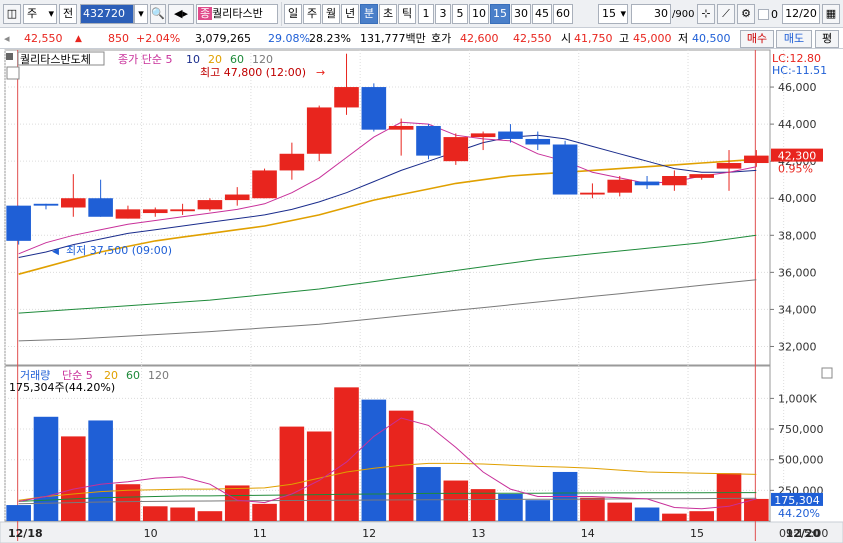 The width and height of the screenshot is (843, 543). Describe the element at coordinates (133, 375) in the screenshot. I see `volume-ma-period: 60` at that location.